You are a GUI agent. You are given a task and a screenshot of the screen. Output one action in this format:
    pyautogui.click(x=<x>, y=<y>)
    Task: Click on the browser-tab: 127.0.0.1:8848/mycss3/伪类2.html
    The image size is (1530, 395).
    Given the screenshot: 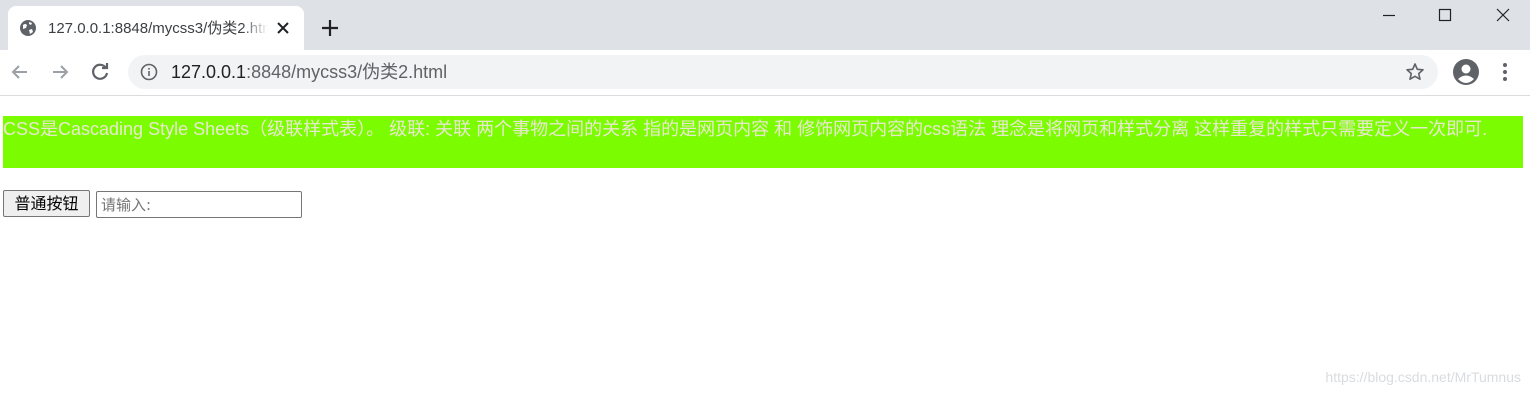 What is the action you would take?
    pyautogui.click(x=156, y=28)
    